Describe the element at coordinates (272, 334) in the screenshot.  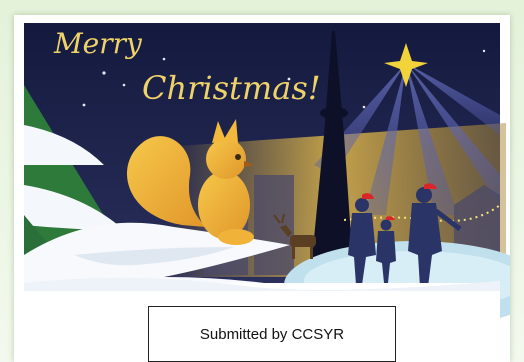
I see `submission-caption: Submitted by CCSYR` at that location.